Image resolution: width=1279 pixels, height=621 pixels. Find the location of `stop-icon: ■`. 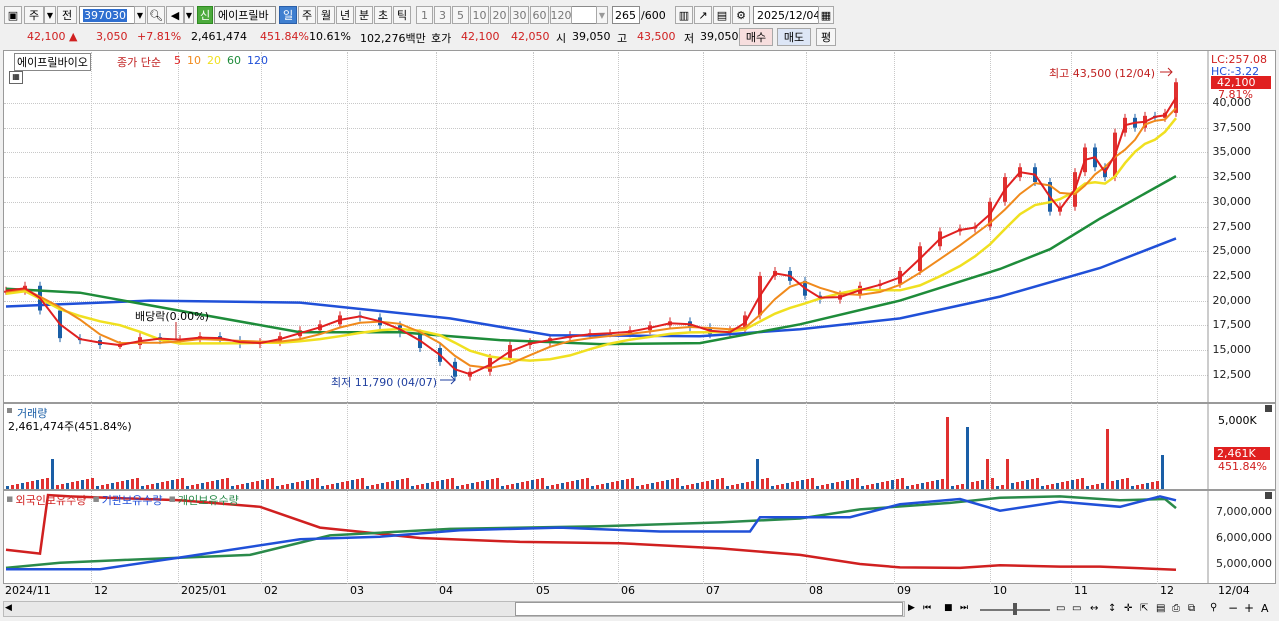

stop-icon: ■ is located at coordinates (948, 608).